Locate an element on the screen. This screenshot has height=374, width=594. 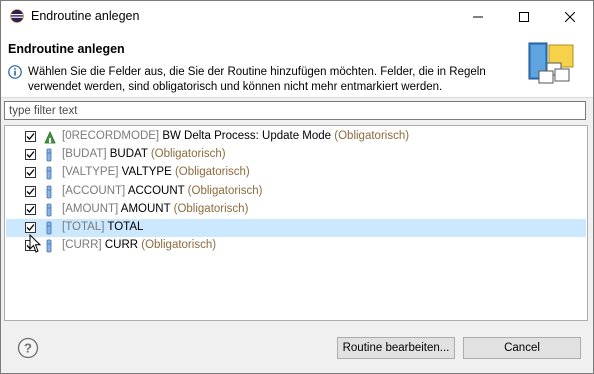
list-item: [ACCOUNT] ACCOUNT (Obligatorisch) is located at coordinates (296, 192).